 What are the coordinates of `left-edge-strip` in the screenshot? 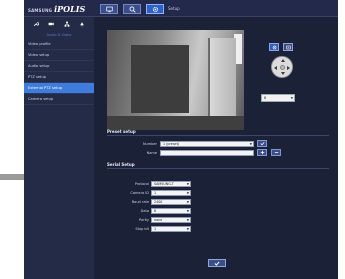 It's located at (12, 177).